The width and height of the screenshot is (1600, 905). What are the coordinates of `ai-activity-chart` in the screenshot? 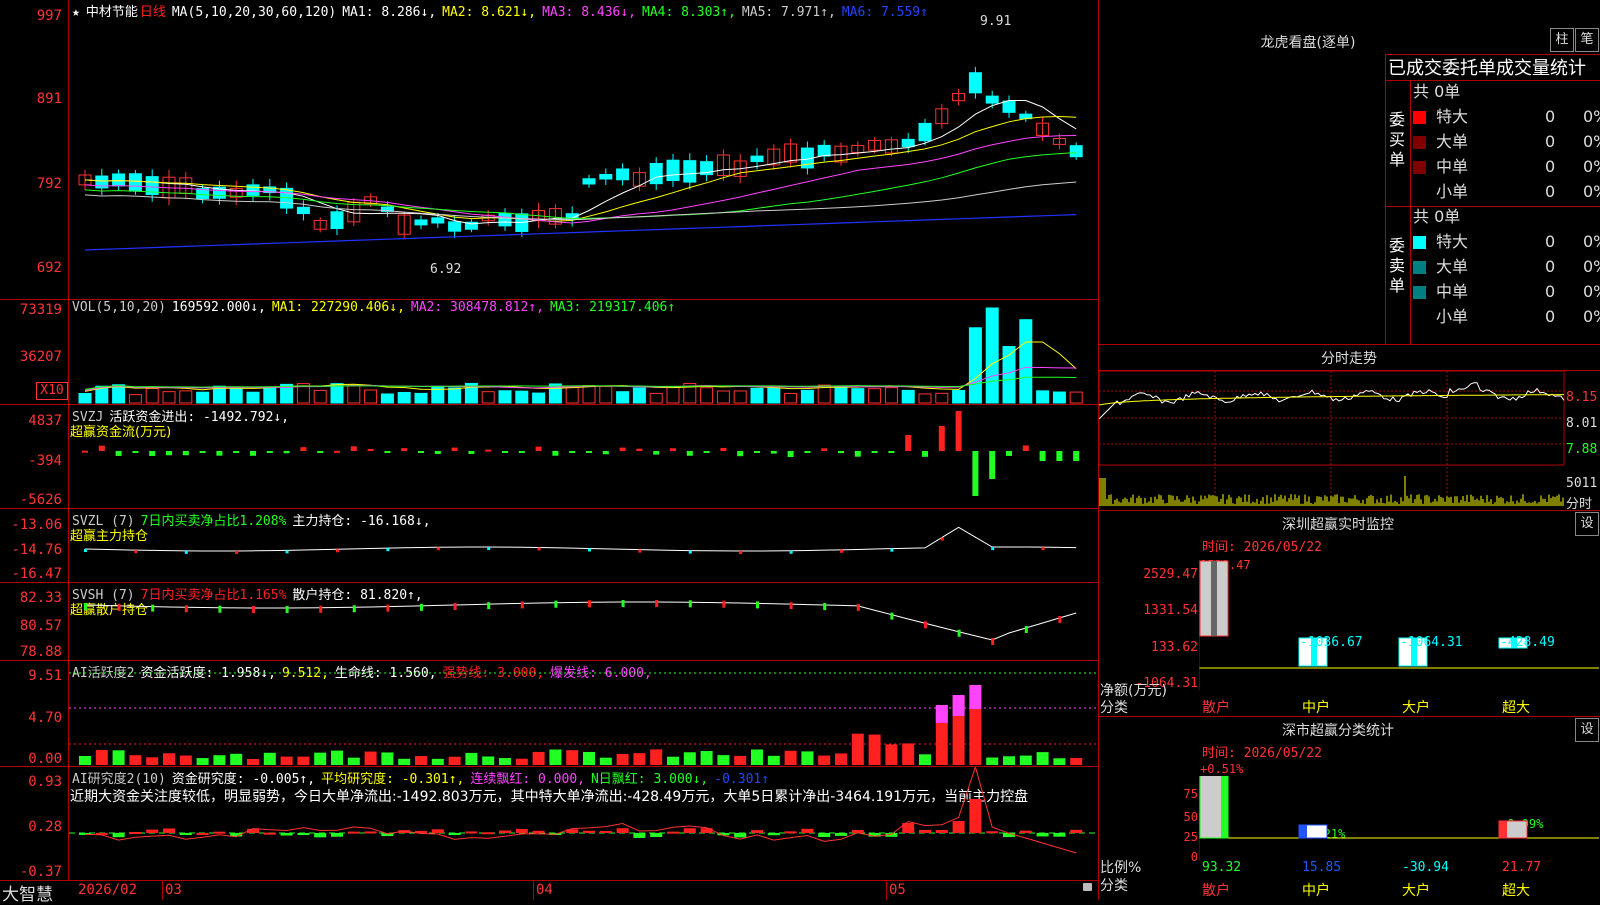 It's located at (583, 713).